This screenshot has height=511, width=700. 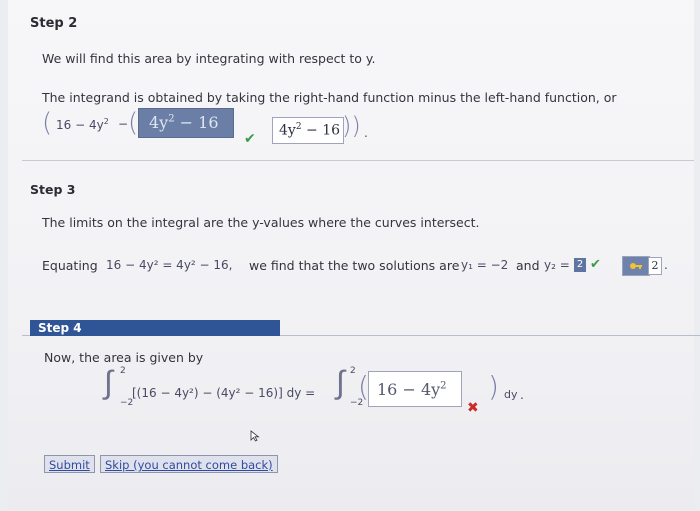 I want to click on y1-value: y₁ = −2, so click(x=485, y=265).